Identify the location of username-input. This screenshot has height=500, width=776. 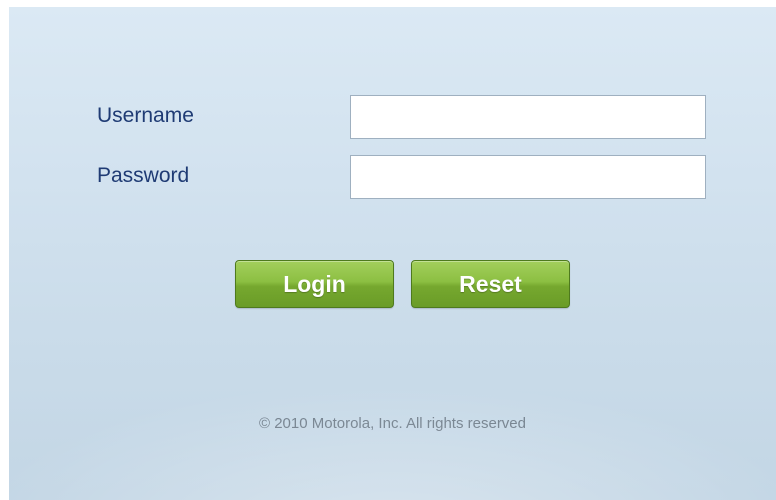
(528, 117).